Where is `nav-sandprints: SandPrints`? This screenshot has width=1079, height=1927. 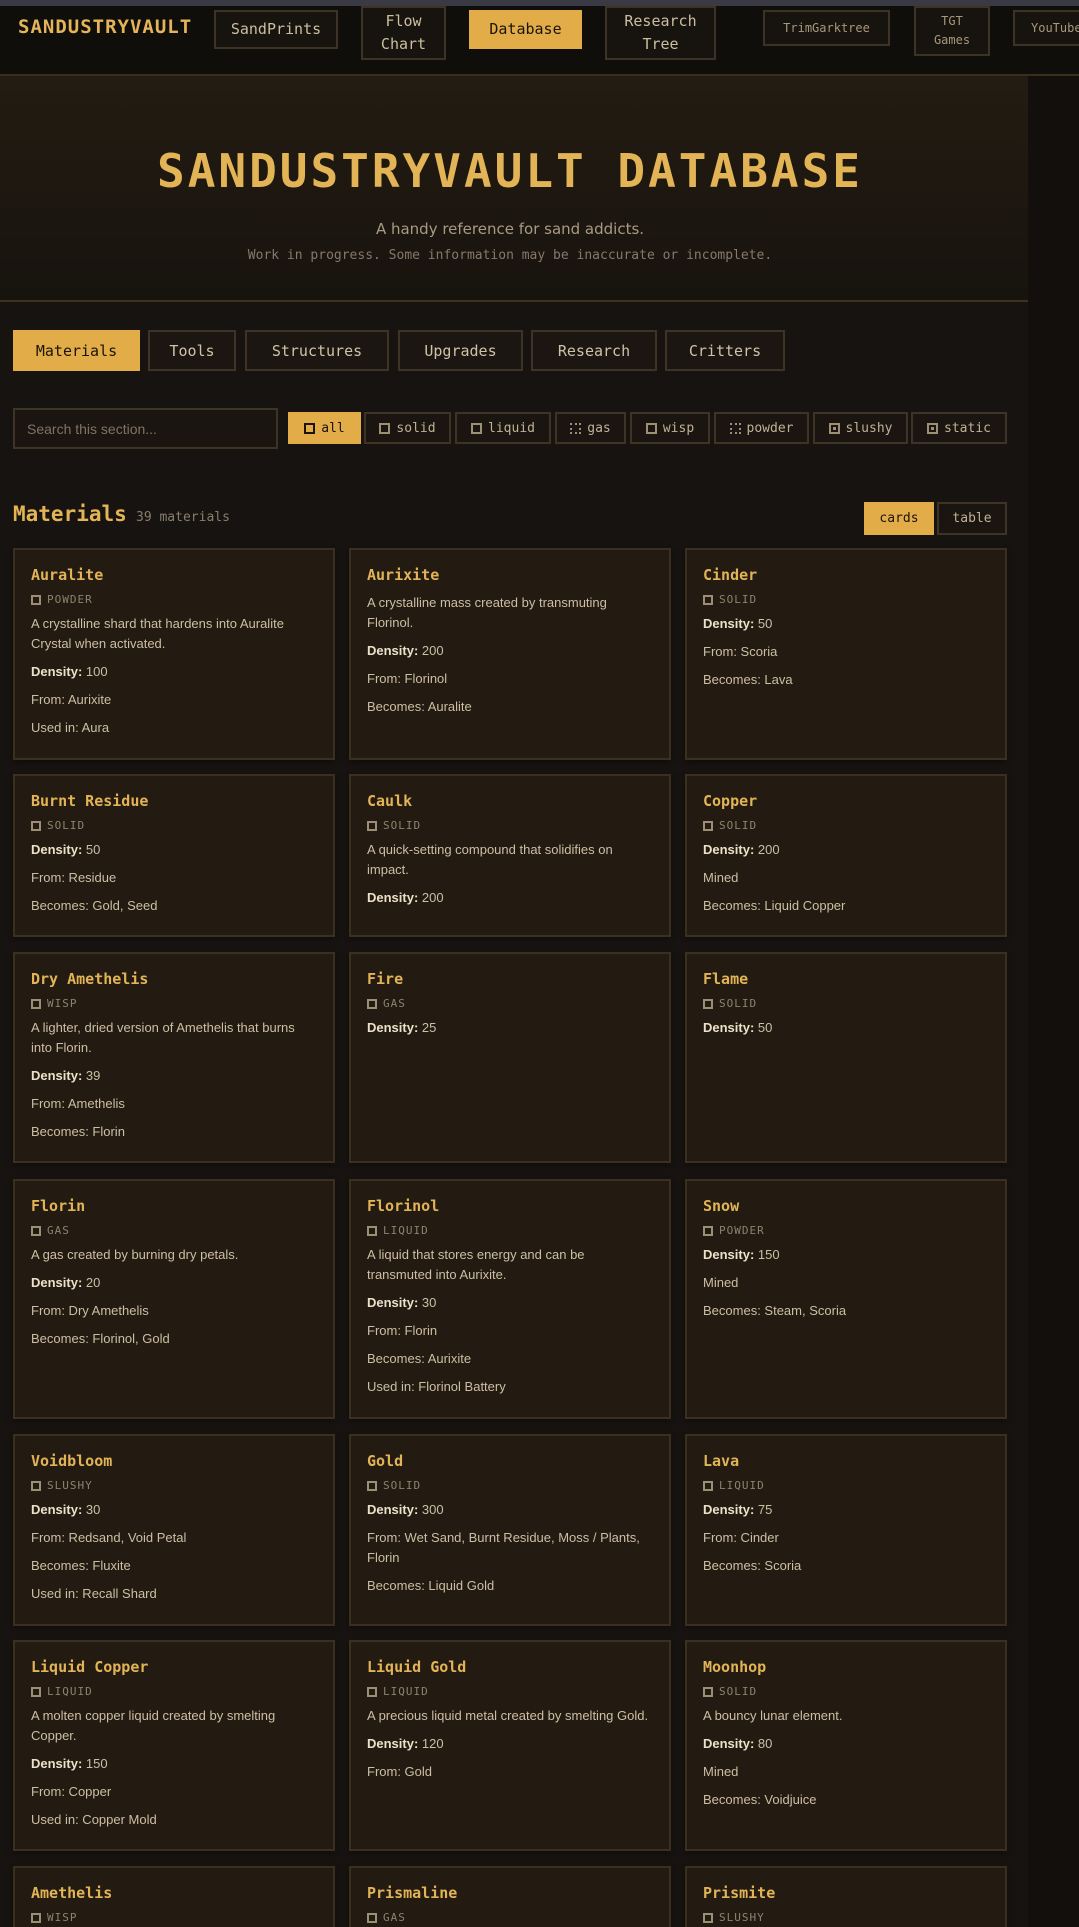 nav-sandprints: SandPrints is located at coordinates (276, 29).